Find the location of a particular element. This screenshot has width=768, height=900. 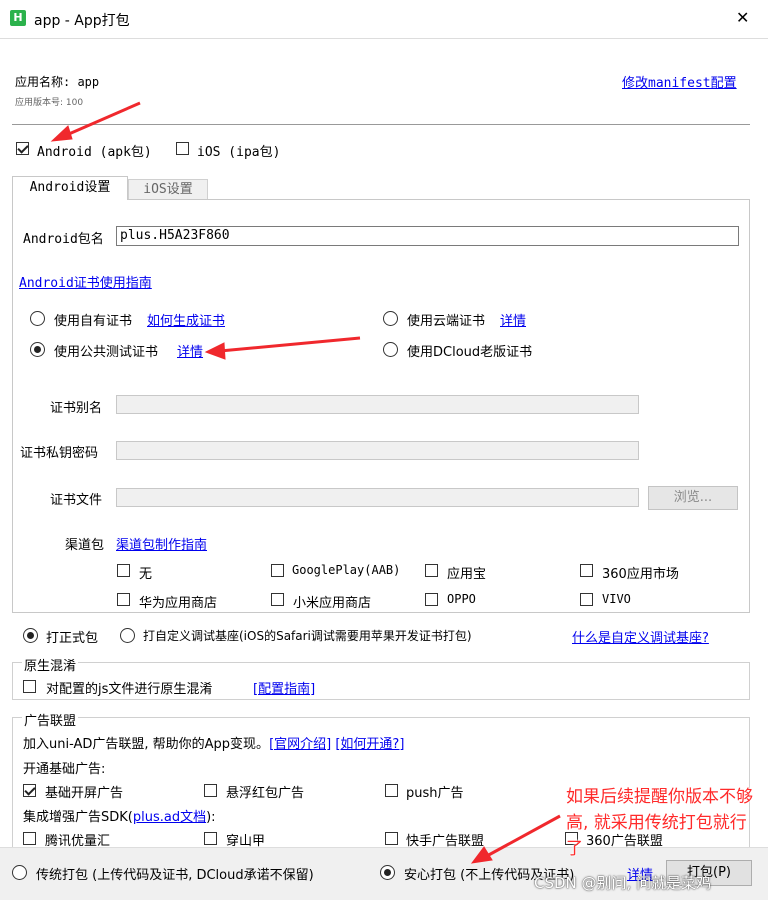

formal-label: 打正式包 is located at coordinates (72, 638).